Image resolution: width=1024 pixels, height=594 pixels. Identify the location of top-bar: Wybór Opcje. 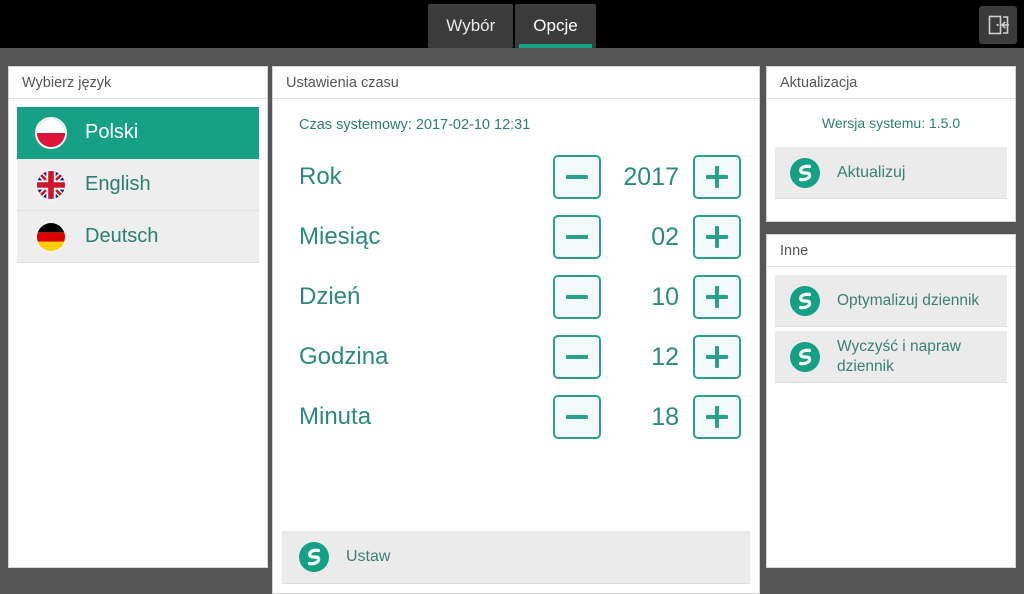
(512, 24).